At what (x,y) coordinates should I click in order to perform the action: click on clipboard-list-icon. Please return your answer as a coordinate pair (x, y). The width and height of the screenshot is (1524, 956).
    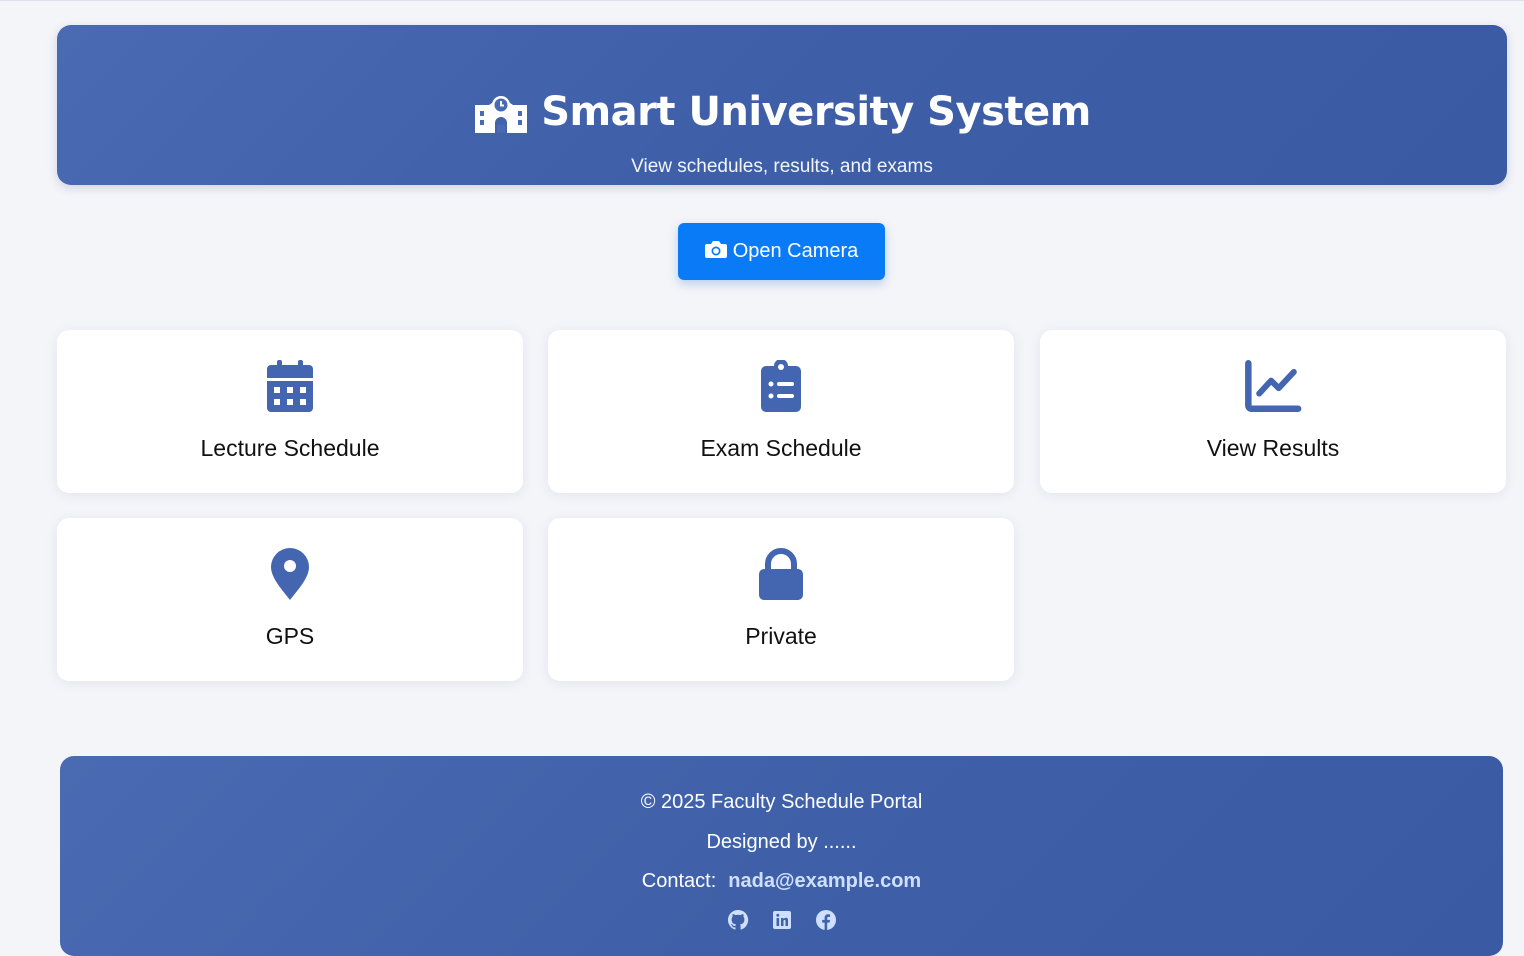
    Looking at the image, I should click on (781, 386).